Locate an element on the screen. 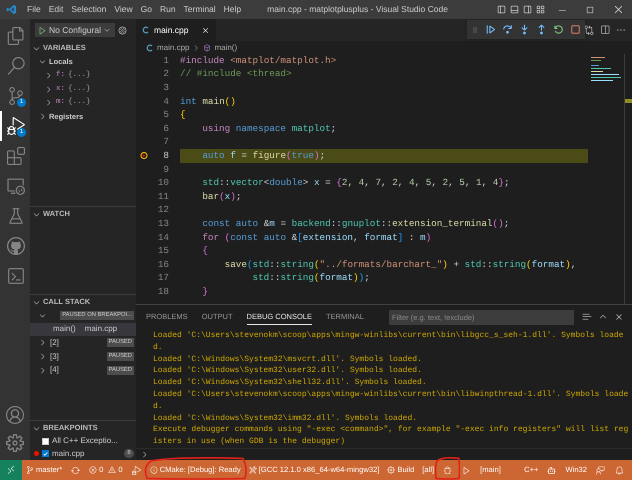 Image resolution: width=632 pixels, height=480 pixels. layout-icon is located at coordinates (540, 9).